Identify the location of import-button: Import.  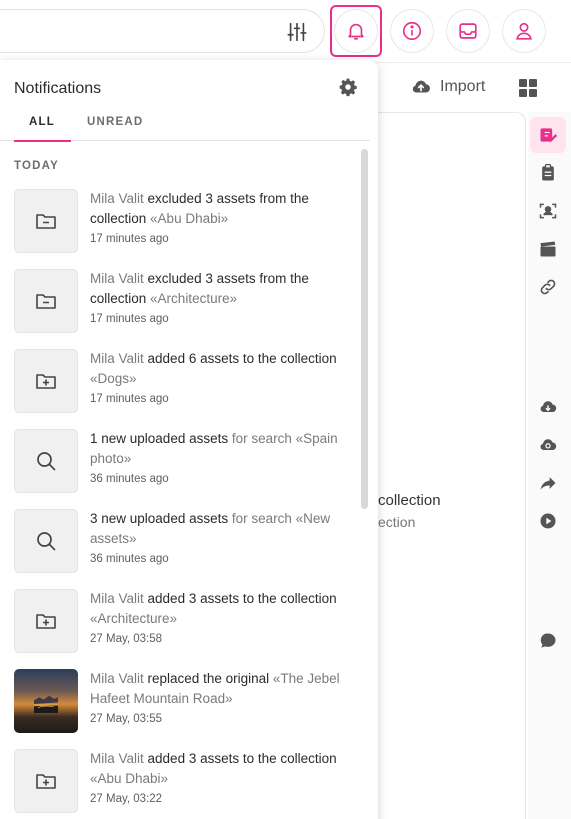
(447, 87).